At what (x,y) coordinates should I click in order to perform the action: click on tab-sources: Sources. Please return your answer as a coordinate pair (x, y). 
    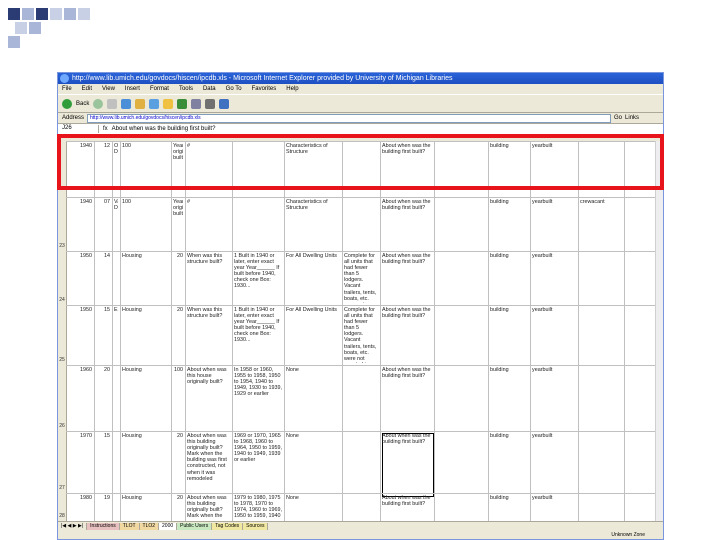
    Looking at the image, I should click on (256, 526).